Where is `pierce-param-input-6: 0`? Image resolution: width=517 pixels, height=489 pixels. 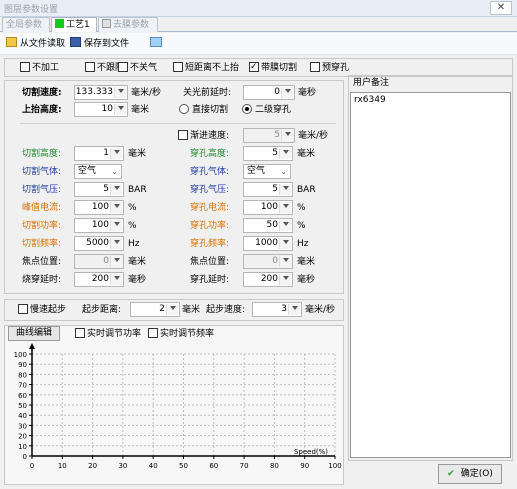 pierce-param-input-6: 0 is located at coordinates (268, 261).